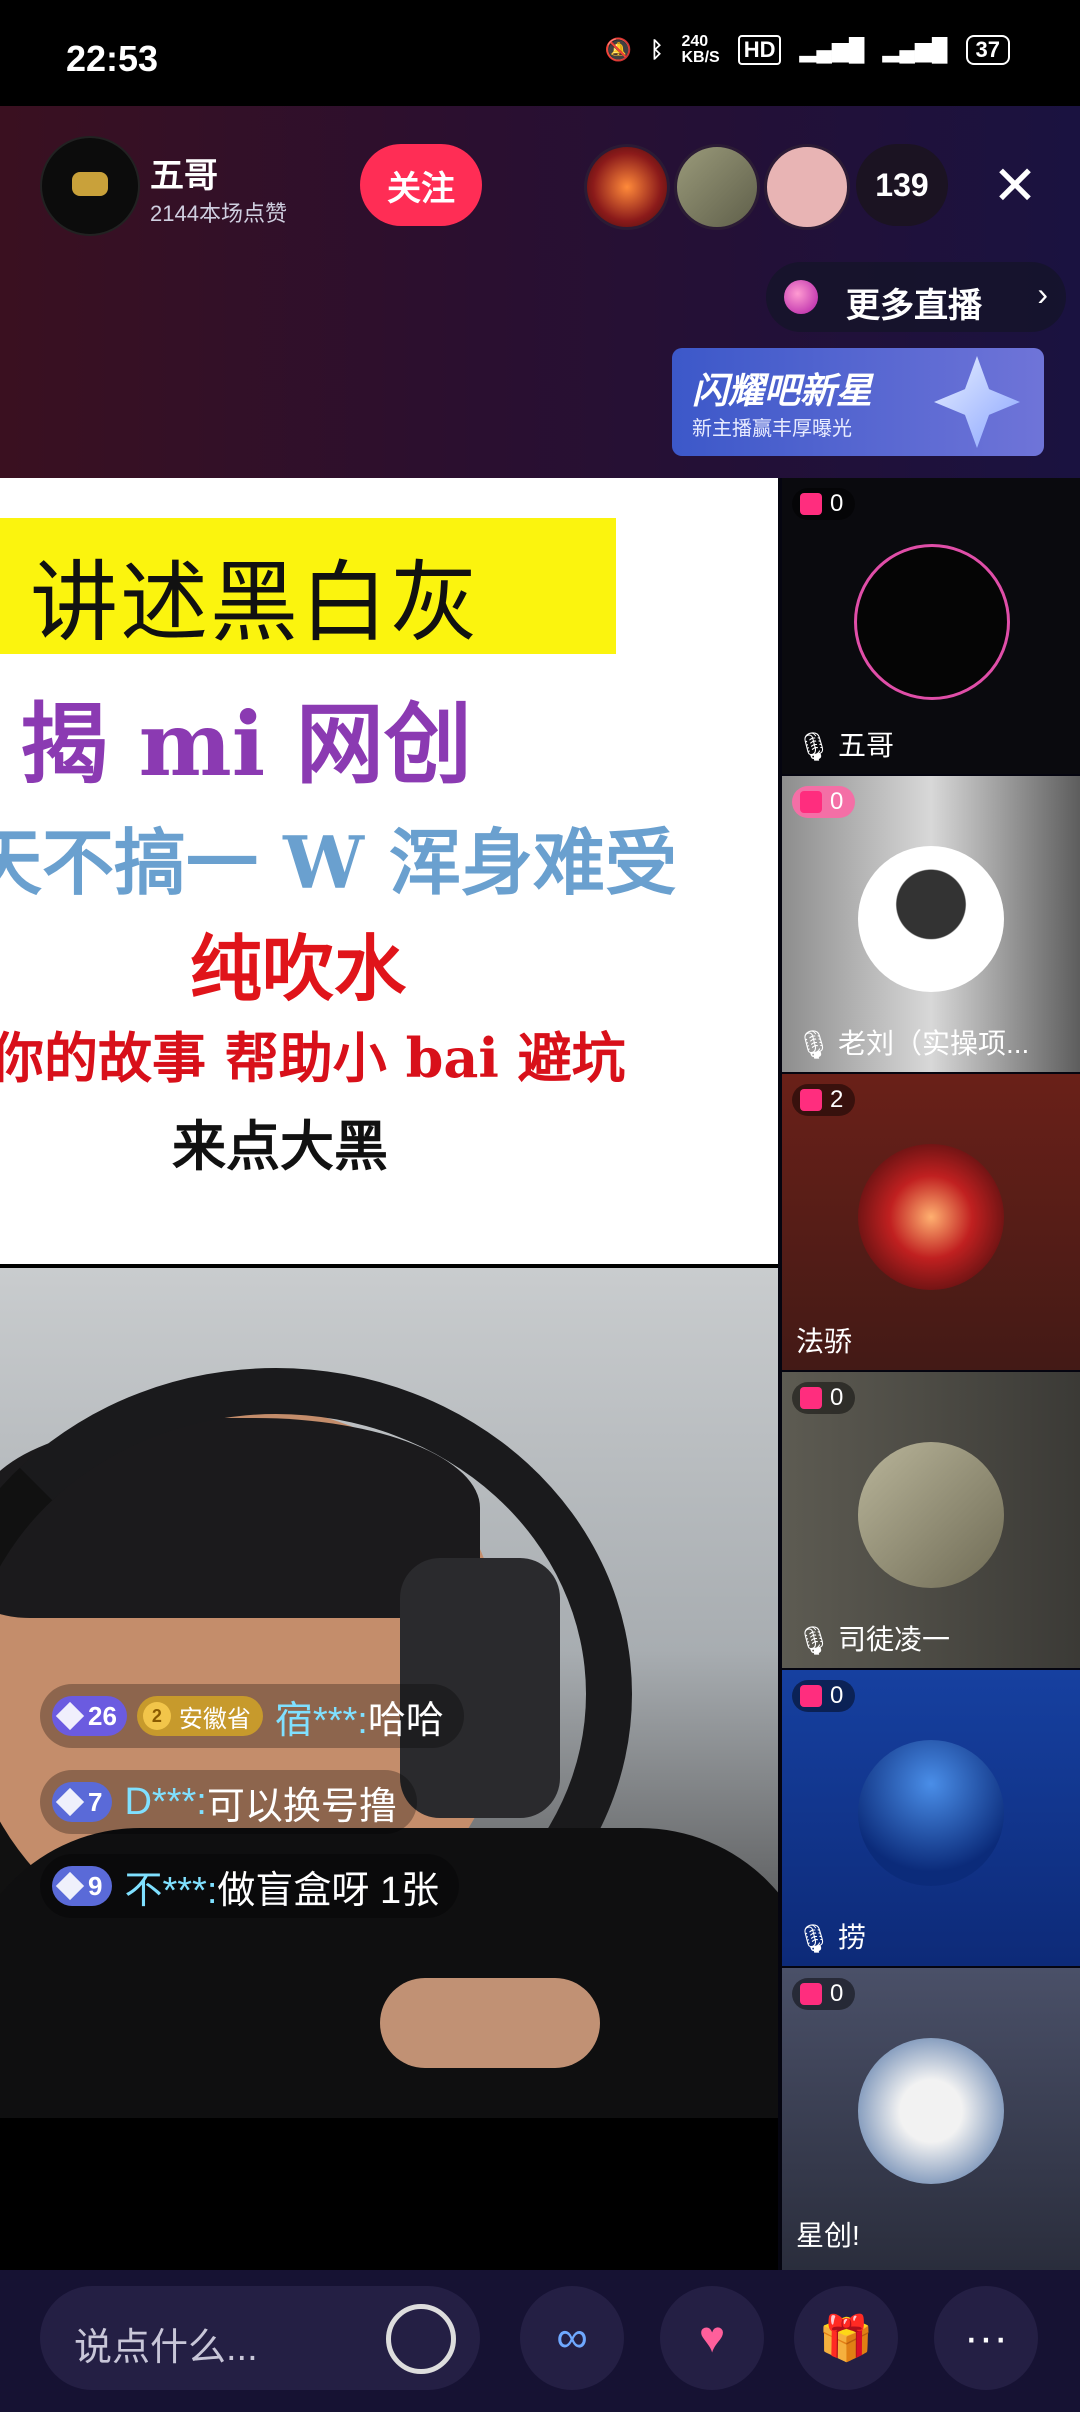 This screenshot has width=1080, height=2412. I want to click on guest-seat: 0 星创!, so click(931, 2119).